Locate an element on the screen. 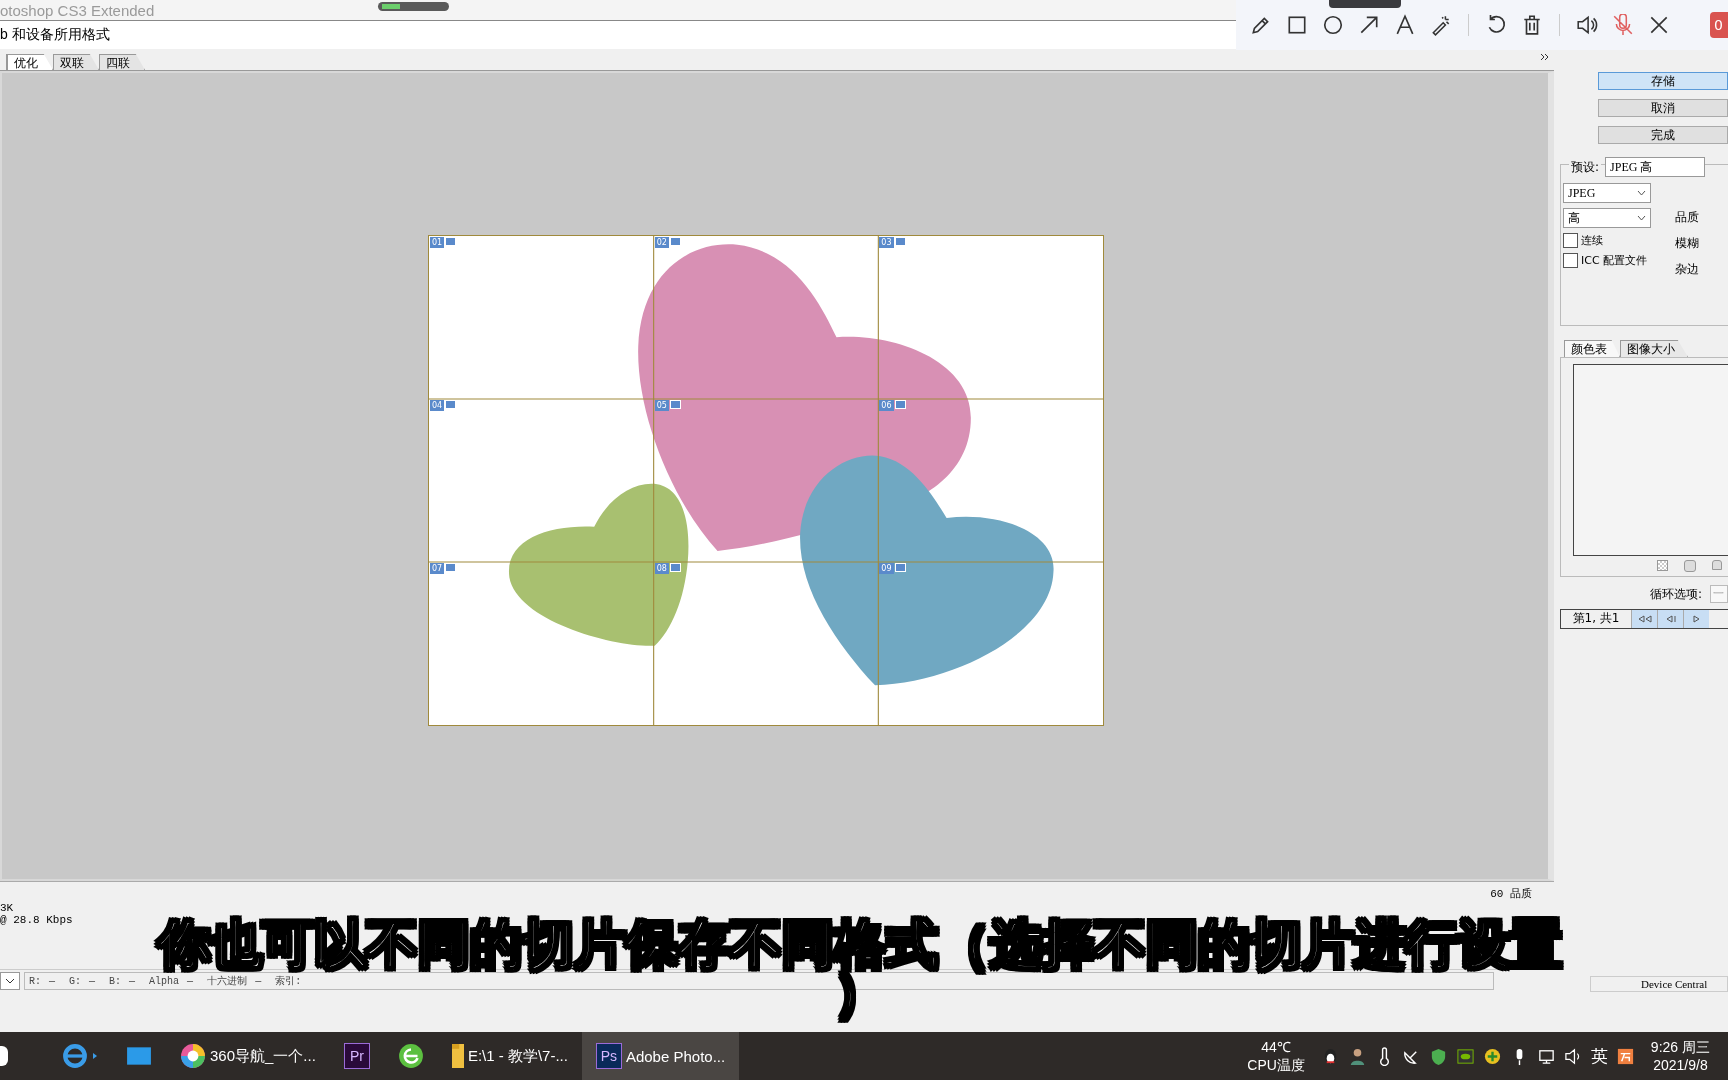  preset-dropdown: JPEG 高 is located at coordinates (1655, 167).